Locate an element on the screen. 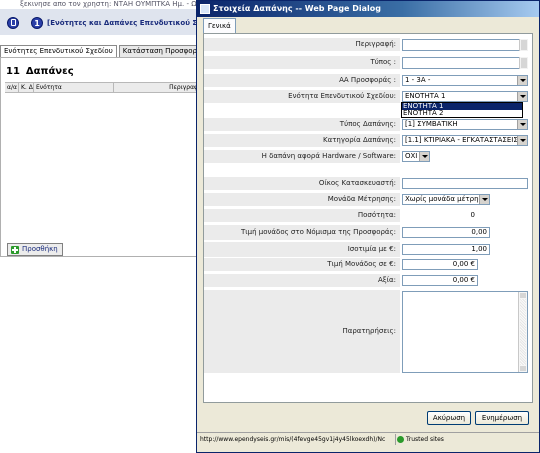 This screenshot has height=453, width=540. tab-general: Γενικά is located at coordinates (219, 26).